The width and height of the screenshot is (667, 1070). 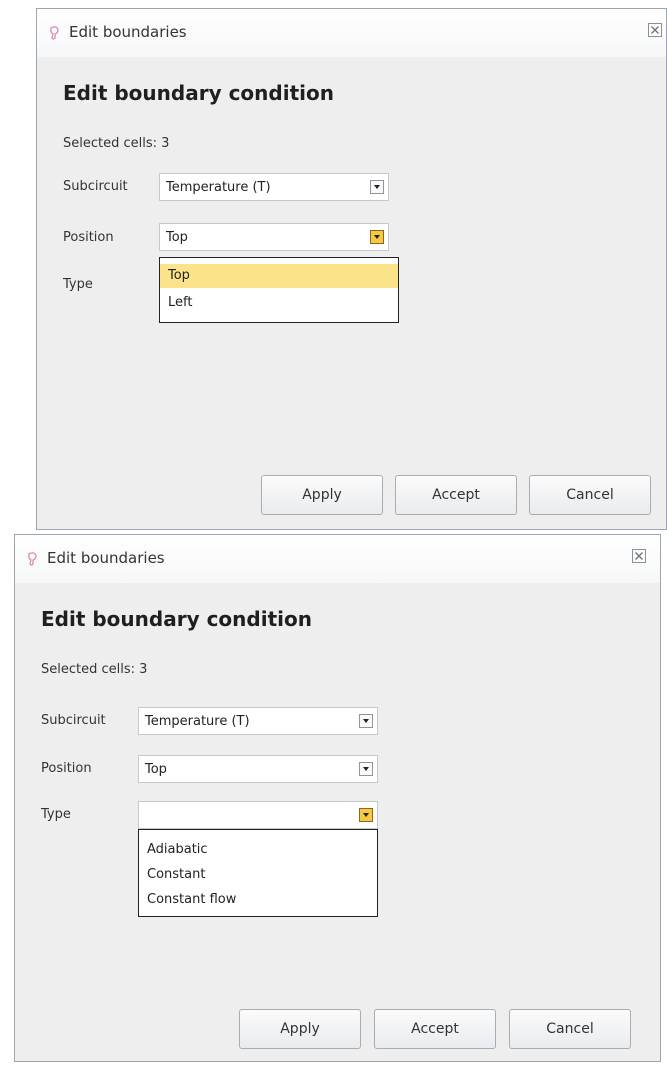 I want to click on type-select, so click(x=258, y=815).